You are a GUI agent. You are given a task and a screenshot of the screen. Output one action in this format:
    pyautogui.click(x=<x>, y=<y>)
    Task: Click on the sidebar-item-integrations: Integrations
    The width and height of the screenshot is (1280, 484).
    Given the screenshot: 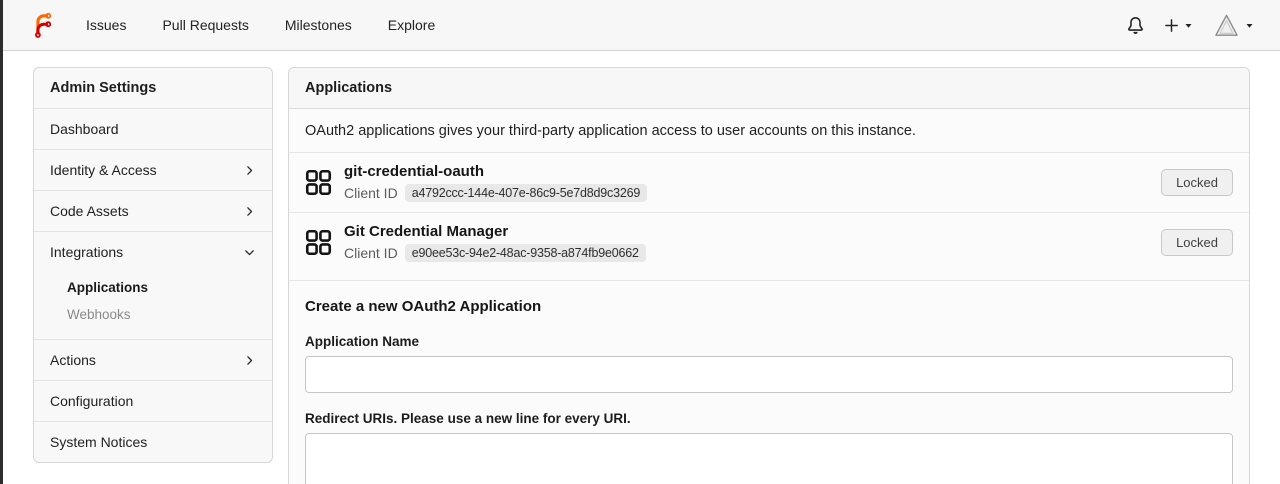 What is the action you would take?
    pyautogui.click(x=153, y=251)
    